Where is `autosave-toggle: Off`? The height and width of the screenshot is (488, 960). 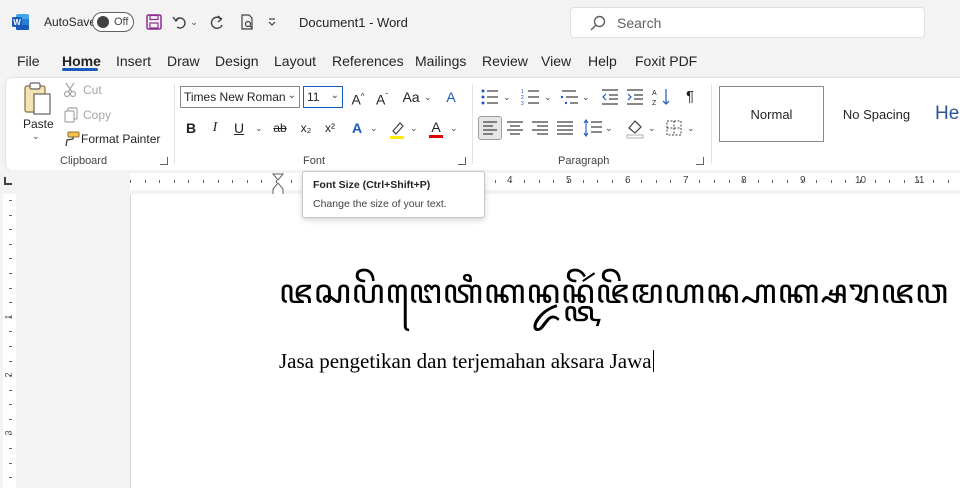
autosave-toggle: Off is located at coordinates (113, 22).